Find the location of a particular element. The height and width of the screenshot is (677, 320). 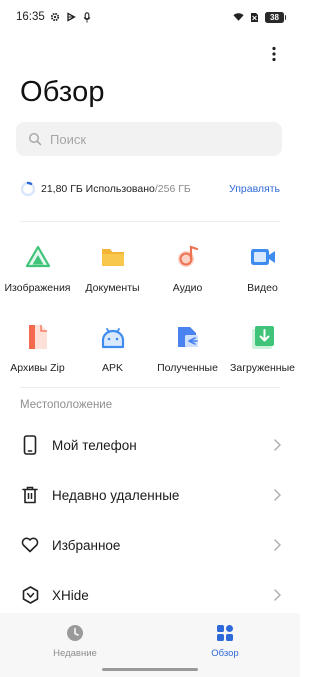

apk-android-icon is located at coordinates (113, 337).